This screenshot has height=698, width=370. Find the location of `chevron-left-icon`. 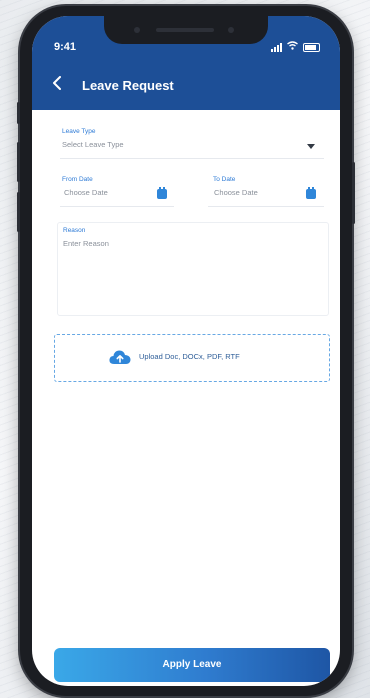

chevron-left-icon is located at coordinates (57, 83).